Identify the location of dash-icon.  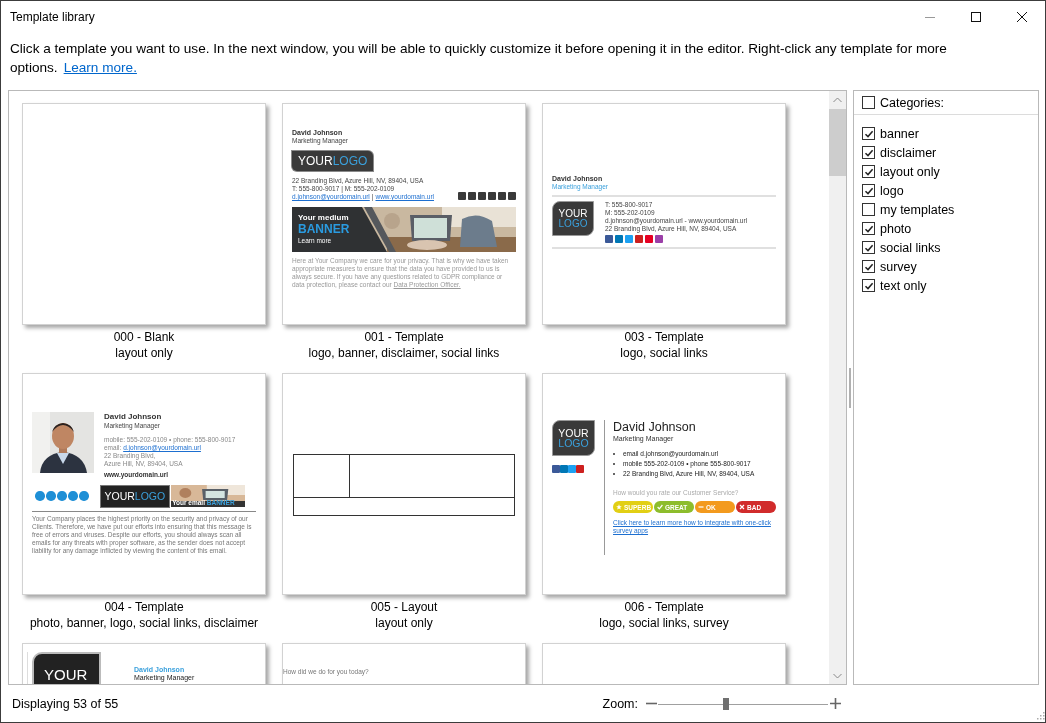
(701, 507).